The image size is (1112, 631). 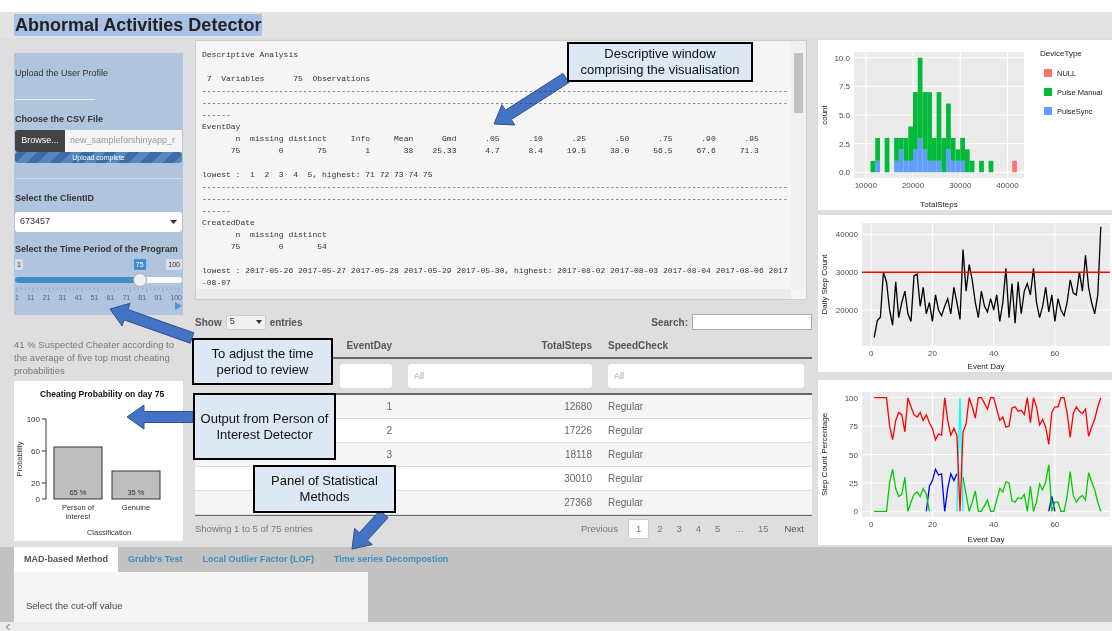 I want to click on client-select: 673457, so click(x=98, y=221).